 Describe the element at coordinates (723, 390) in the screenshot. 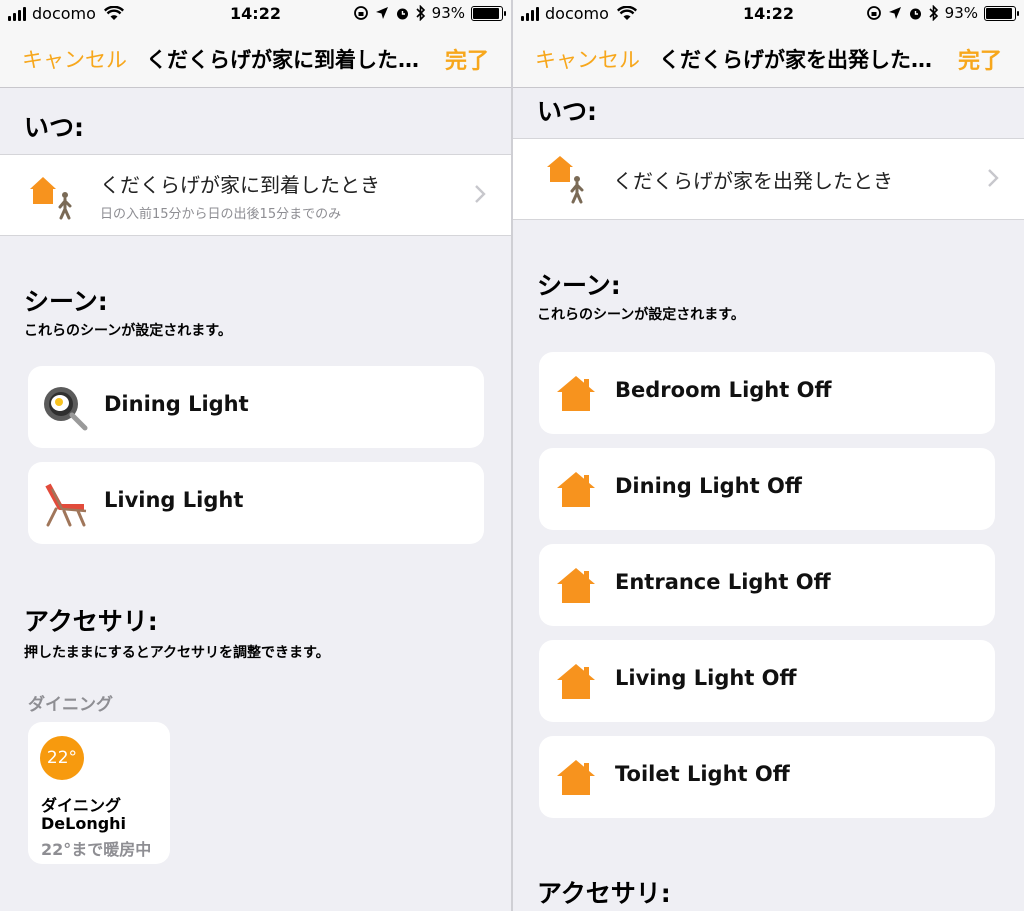

I see `scene-label: Bedroom Light Off` at that location.